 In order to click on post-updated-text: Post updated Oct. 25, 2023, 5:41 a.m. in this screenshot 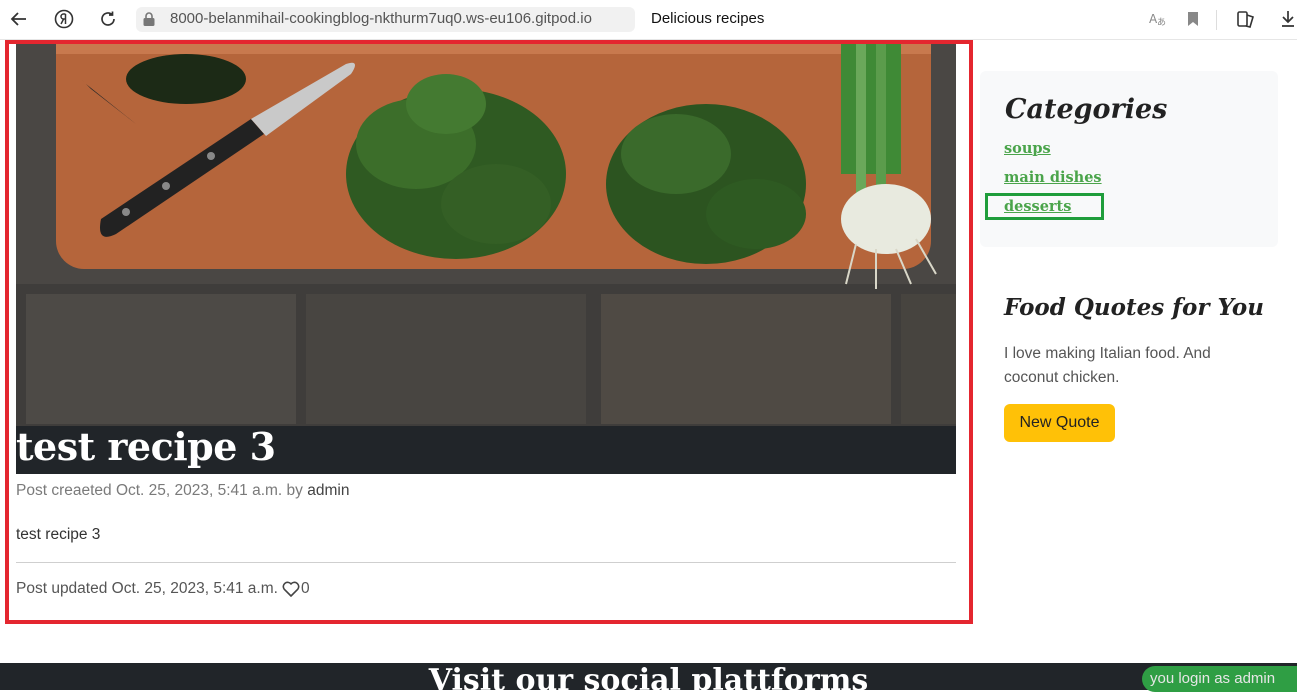, I will do `click(147, 588)`.